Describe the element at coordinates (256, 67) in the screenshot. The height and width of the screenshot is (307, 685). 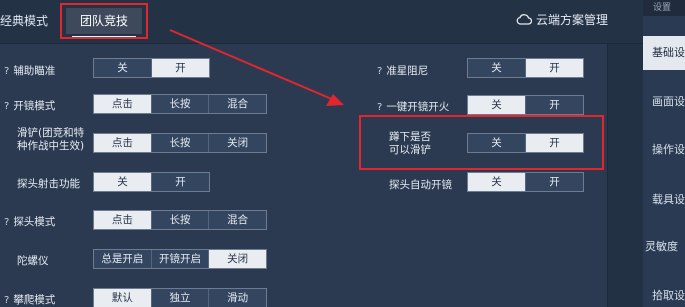
I see `annotation-arrow` at that location.